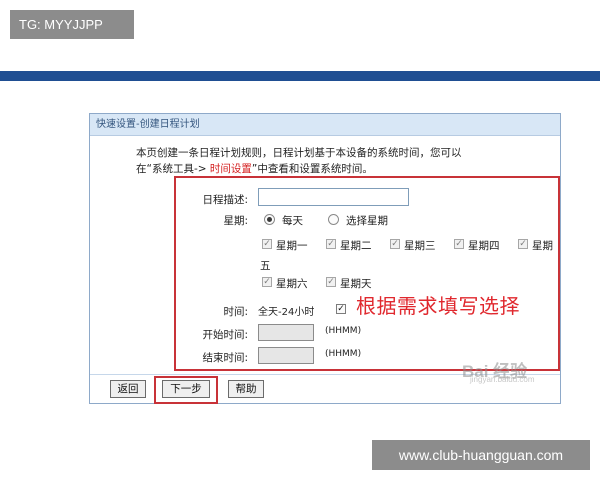 The width and height of the screenshot is (600, 480). I want to click on next-button: 下一步, so click(186, 389).